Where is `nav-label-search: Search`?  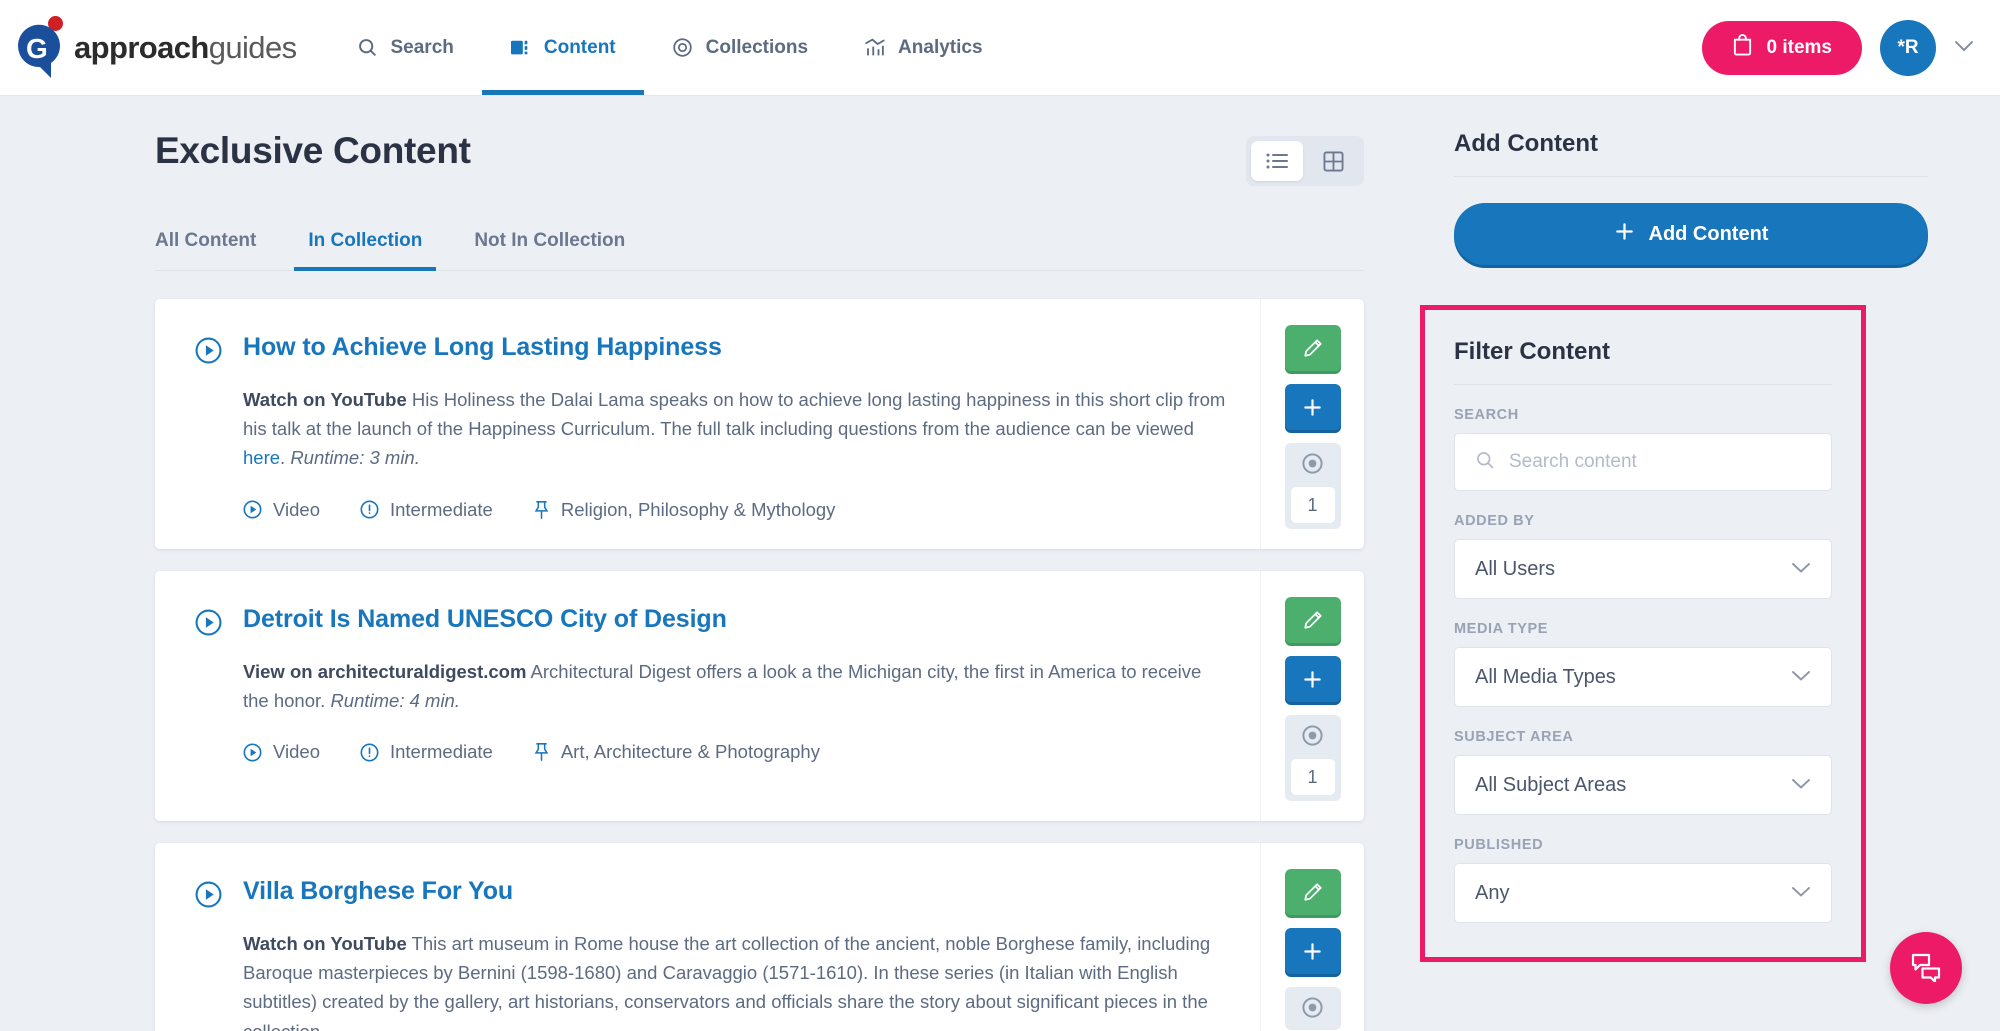 nav-label-search: Search is located at coordinates (422, 47).